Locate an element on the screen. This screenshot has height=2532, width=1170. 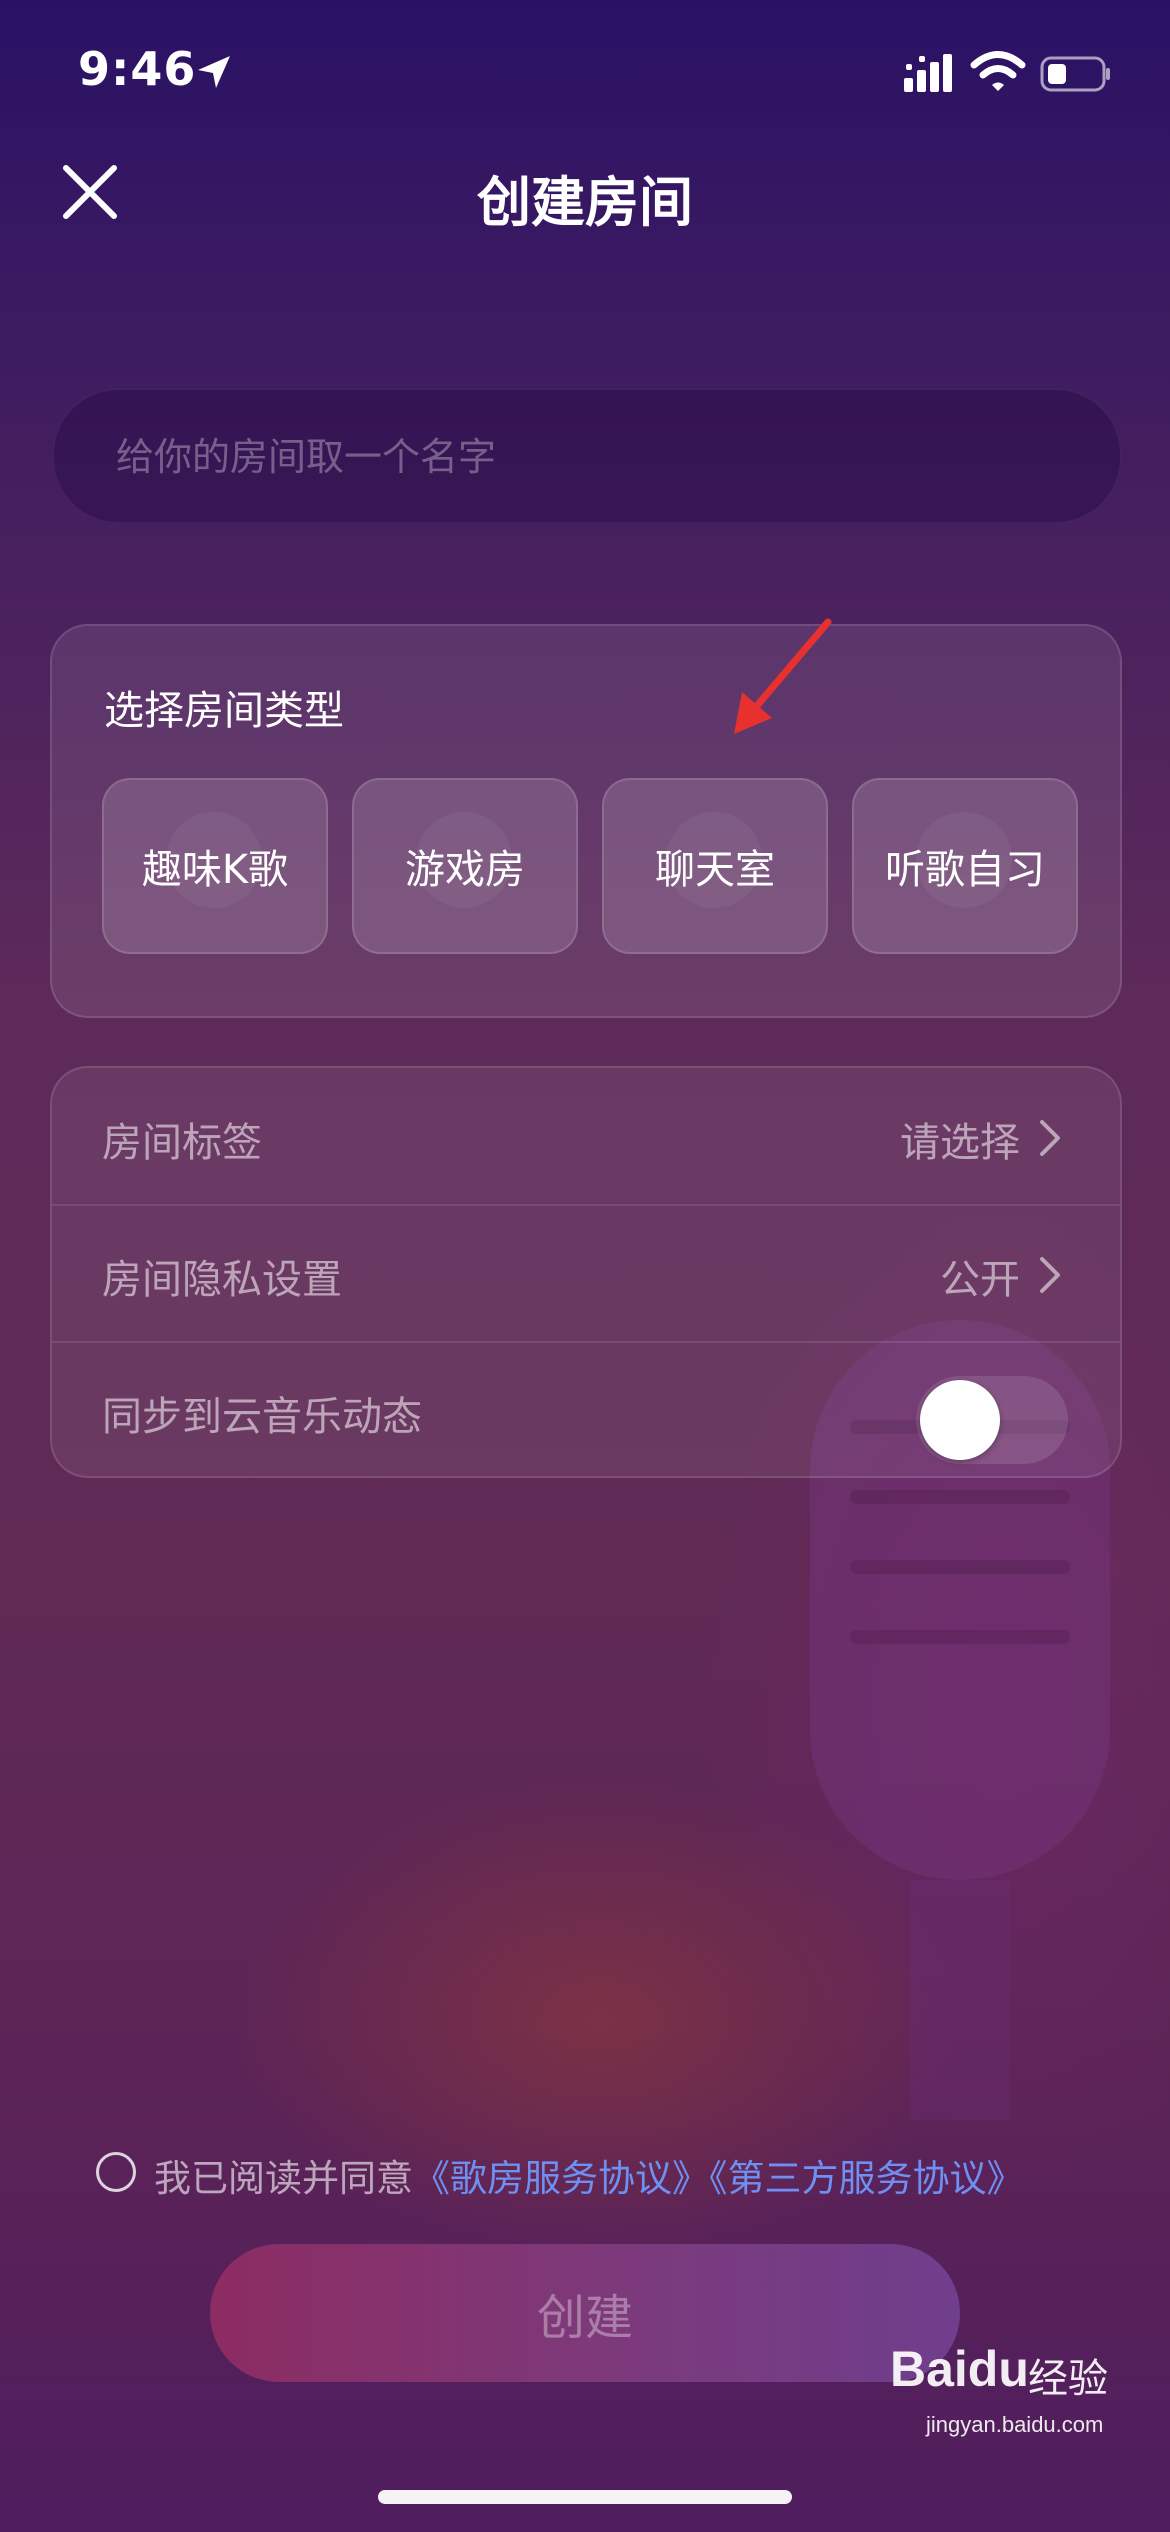
room-privacy-row: 房间隐私设置 公开 is located at coordinates (586, 1273).